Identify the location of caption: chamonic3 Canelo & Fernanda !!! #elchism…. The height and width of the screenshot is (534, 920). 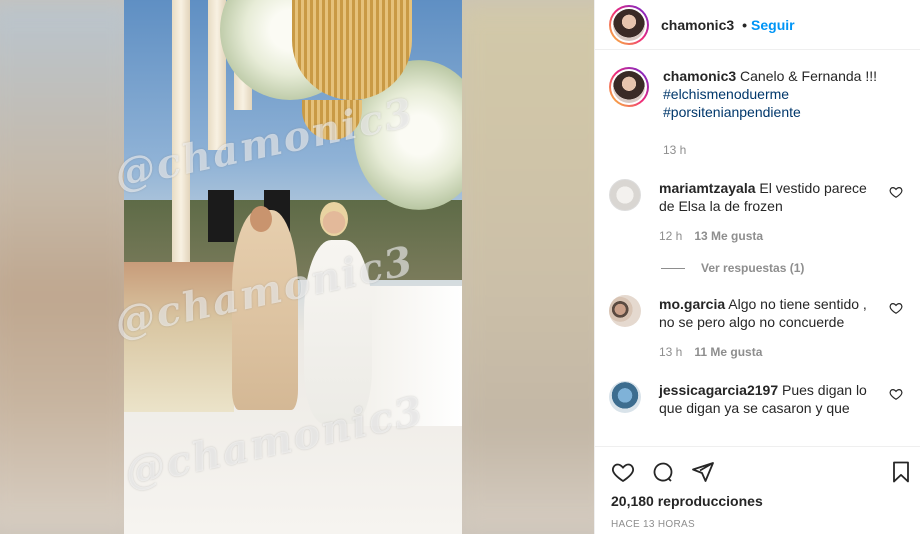
(758, 113).